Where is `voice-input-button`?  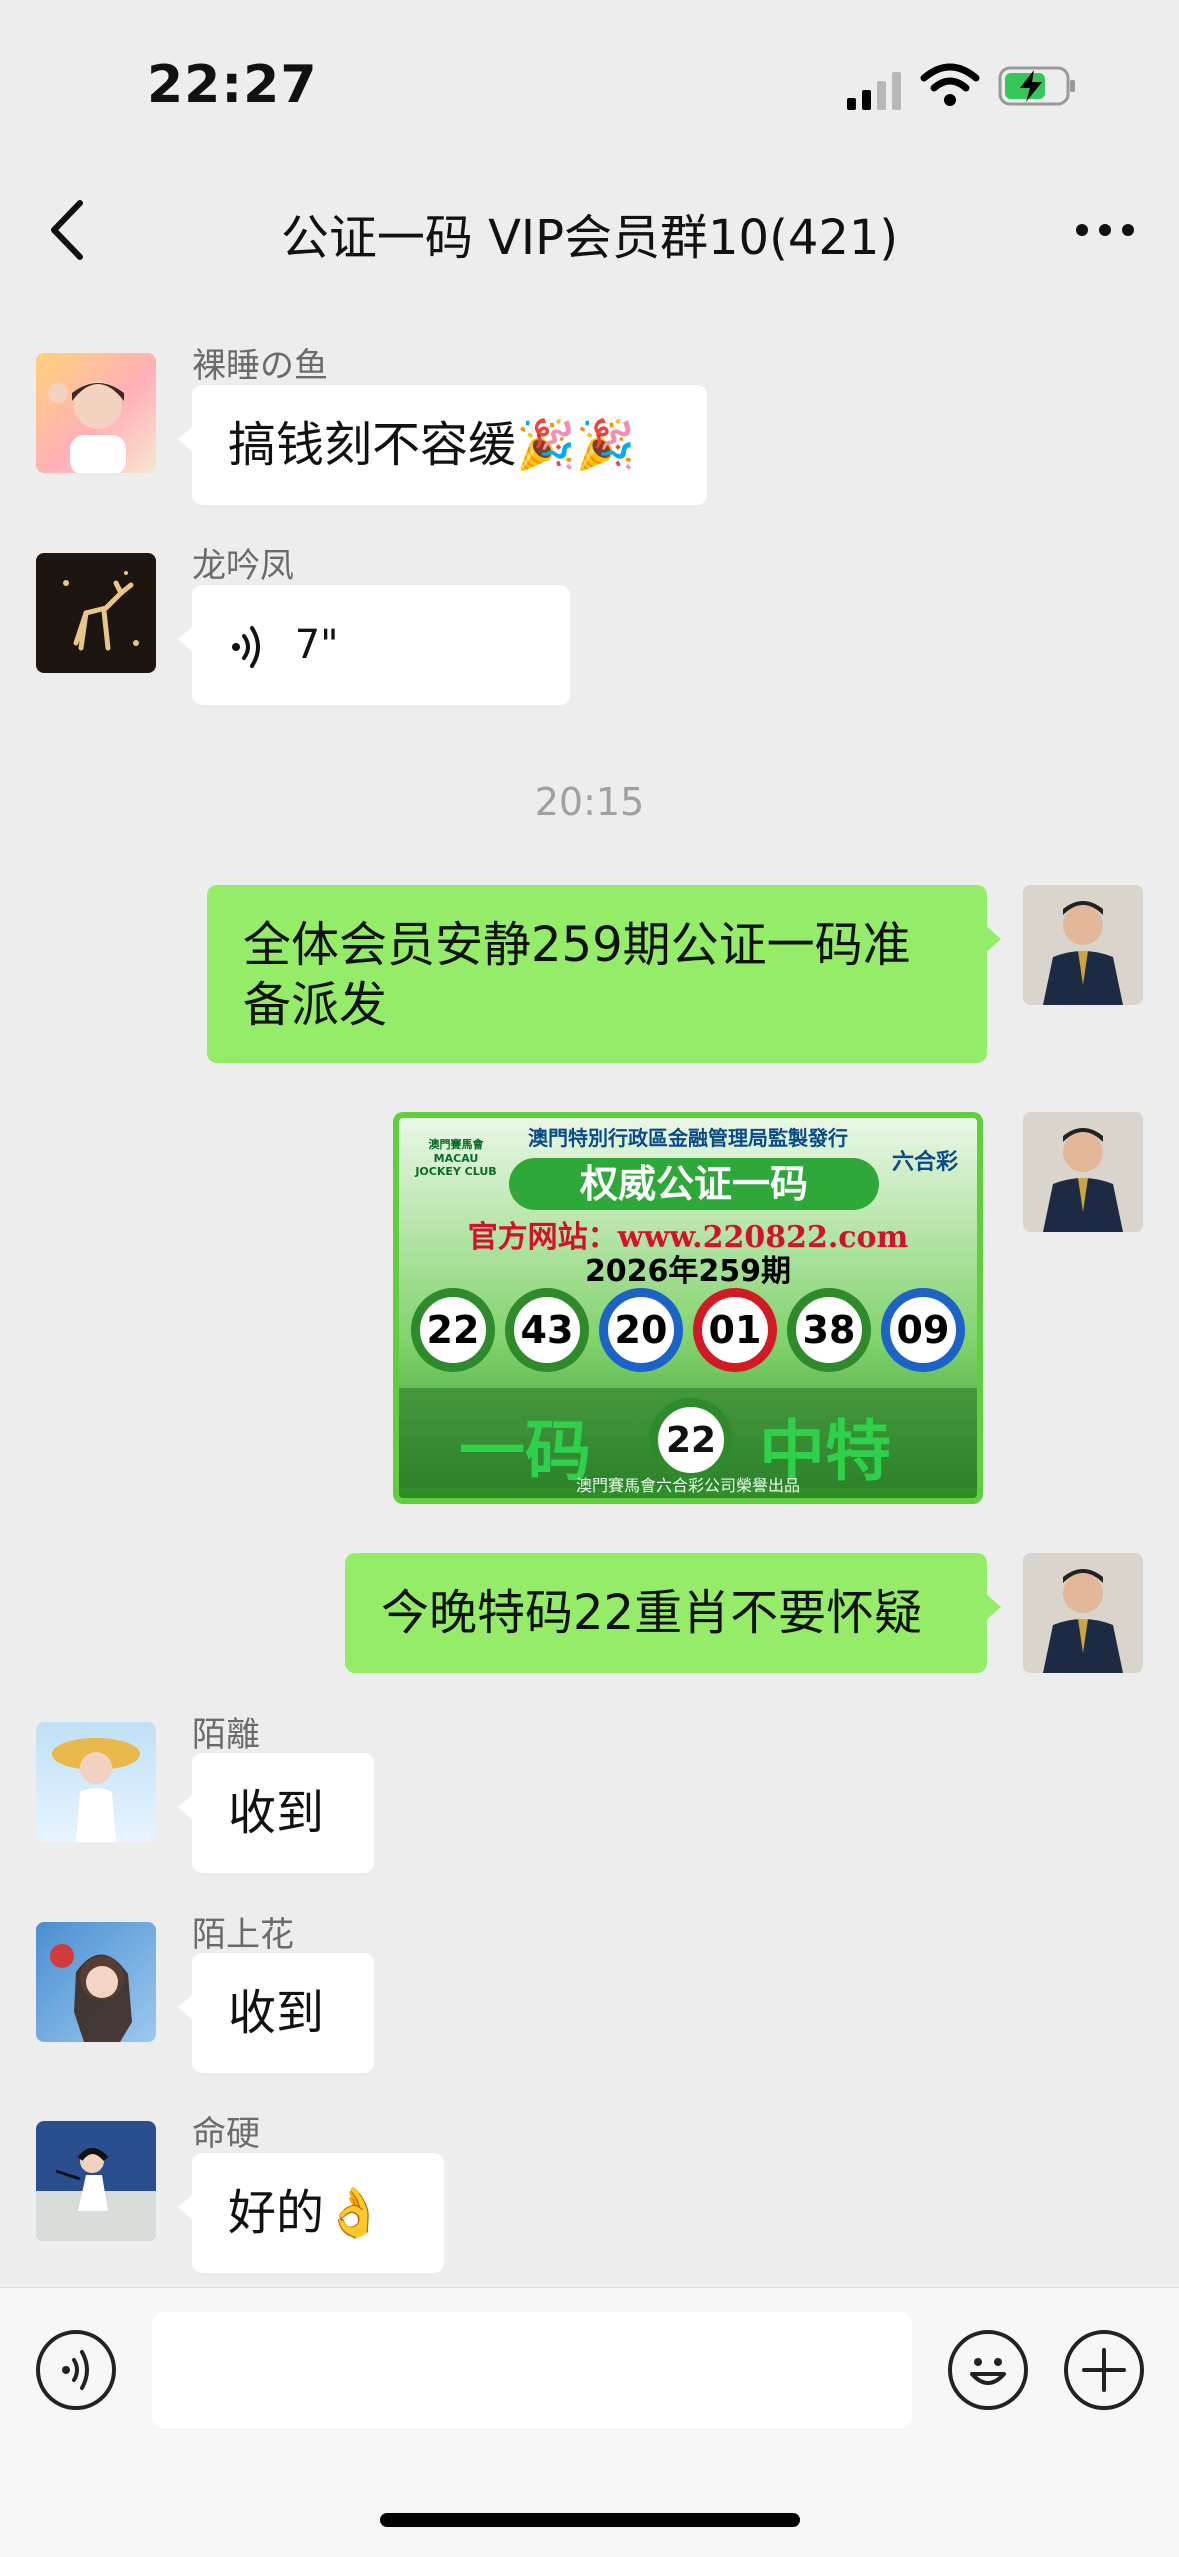 voice-input-button is located at coordinates (76, 2370).